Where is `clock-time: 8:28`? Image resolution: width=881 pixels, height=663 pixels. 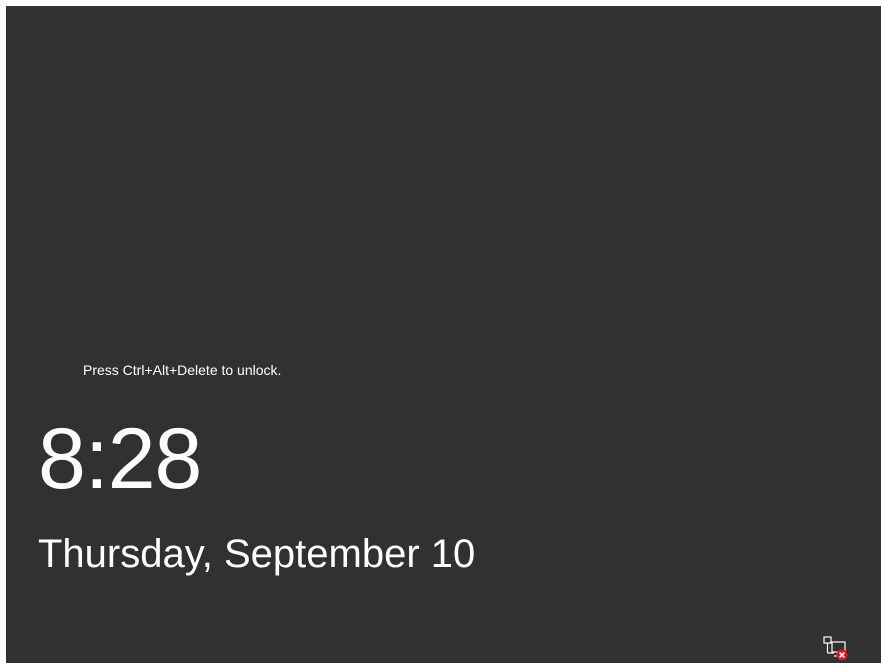
clock-time: 8:28 is located at coordinates (120, 459).